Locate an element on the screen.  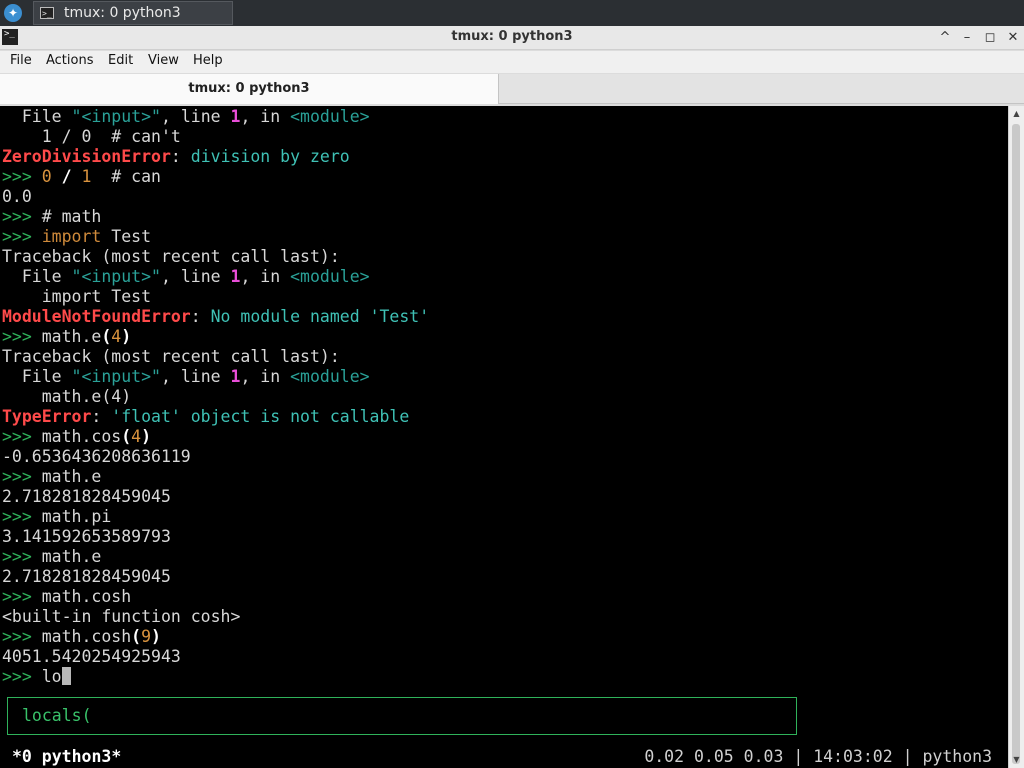
vertical-scrollbar: ▲ ▼ is located at coordinates (1016, 437).